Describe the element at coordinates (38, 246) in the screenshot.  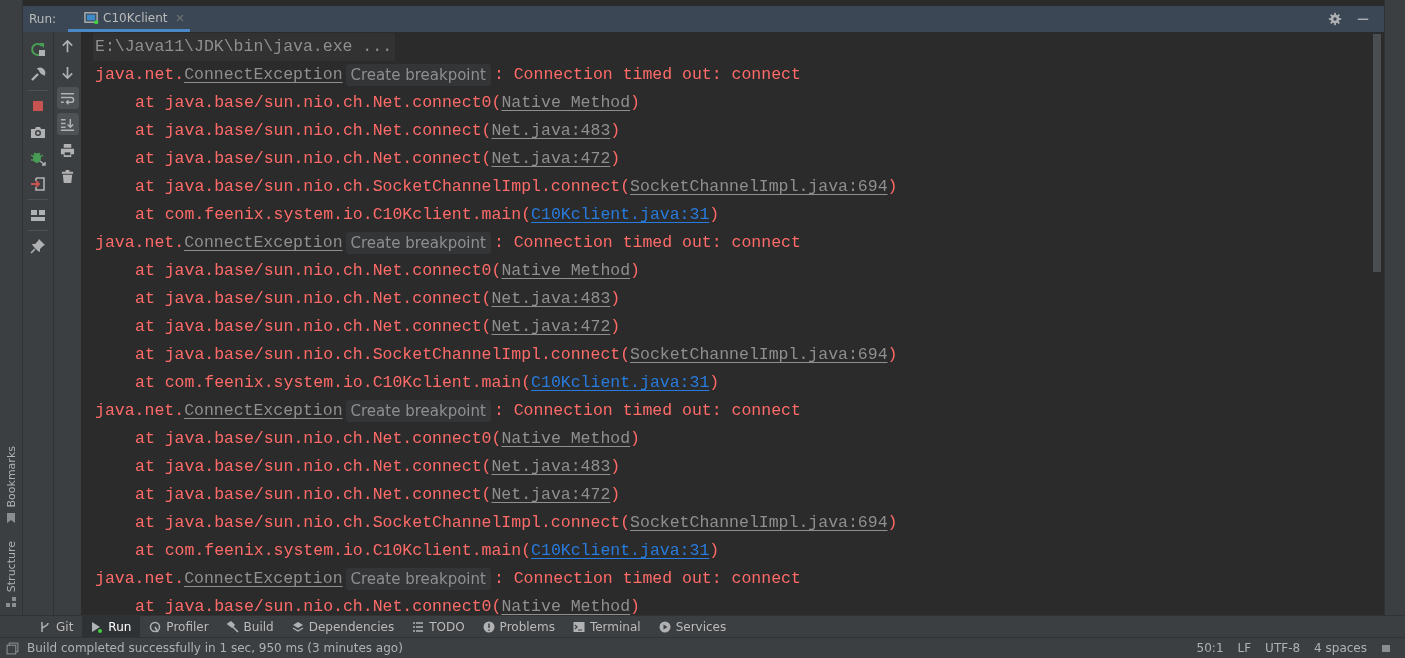
I see `pin-icon` at that location.